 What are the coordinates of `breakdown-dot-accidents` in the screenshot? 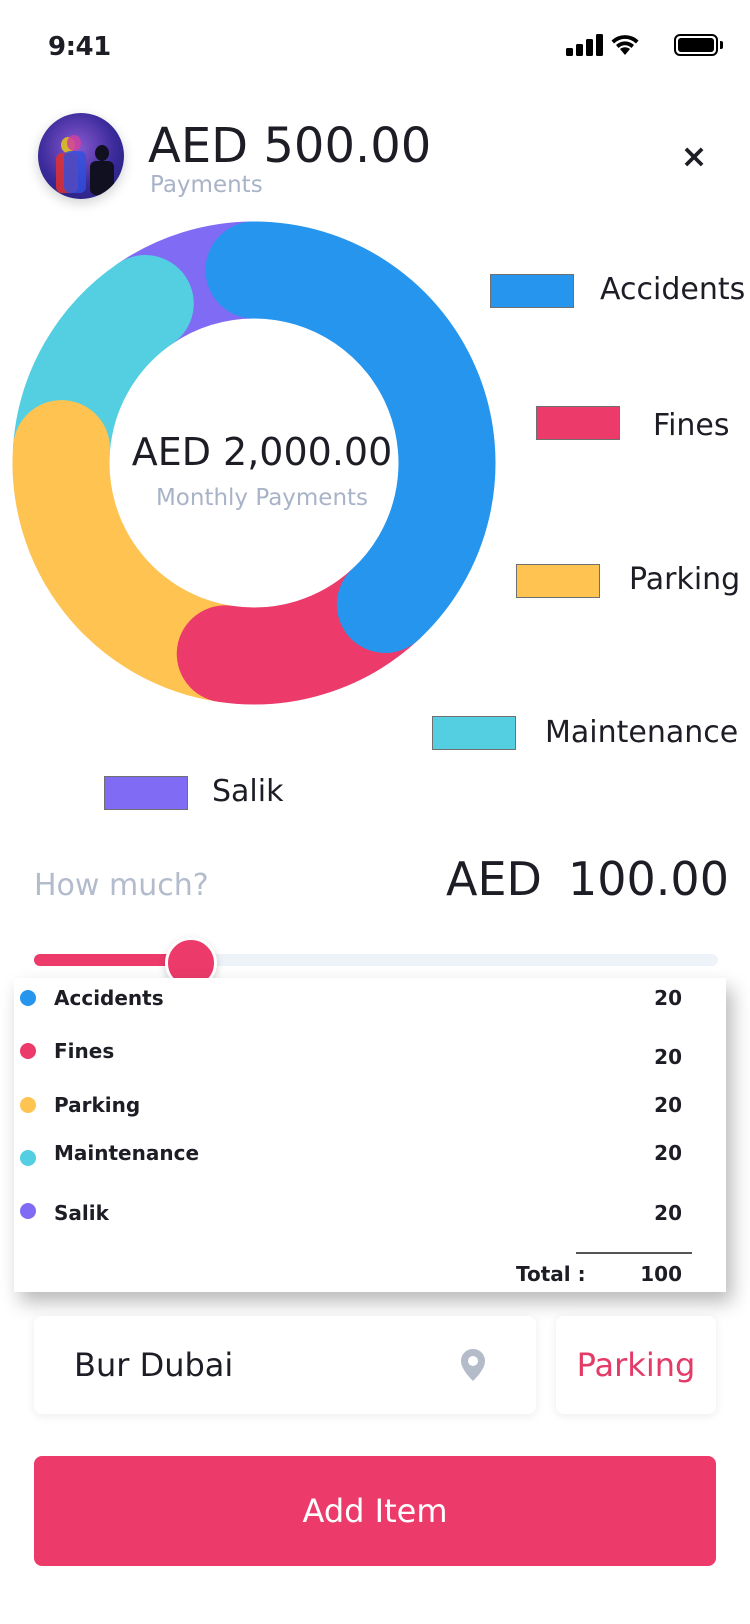 It's located at (28, 998).